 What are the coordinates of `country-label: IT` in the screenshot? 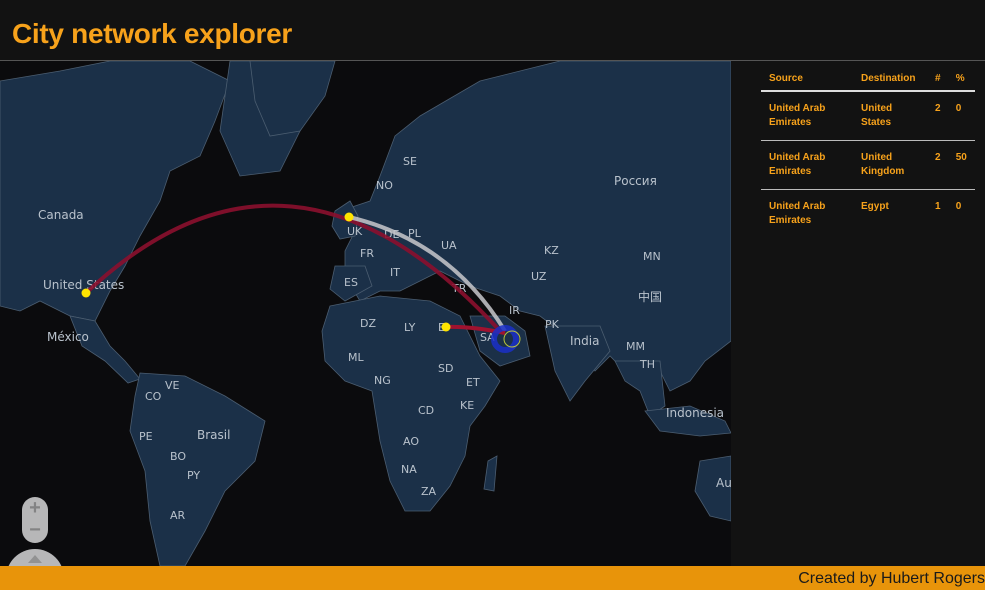 It's located at (395, 272).